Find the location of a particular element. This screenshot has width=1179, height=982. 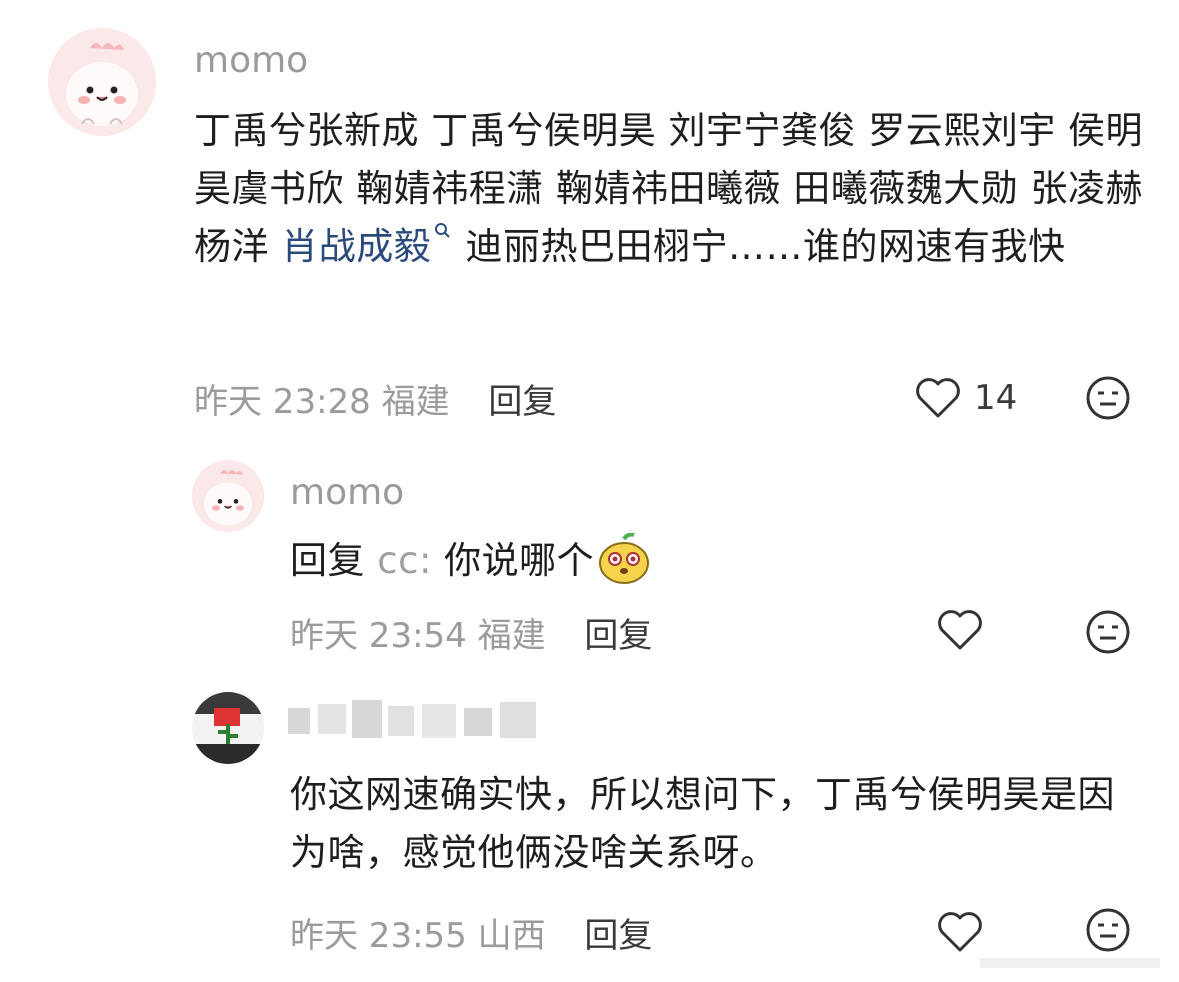

blurred-username is located at coordinates (418, 721).